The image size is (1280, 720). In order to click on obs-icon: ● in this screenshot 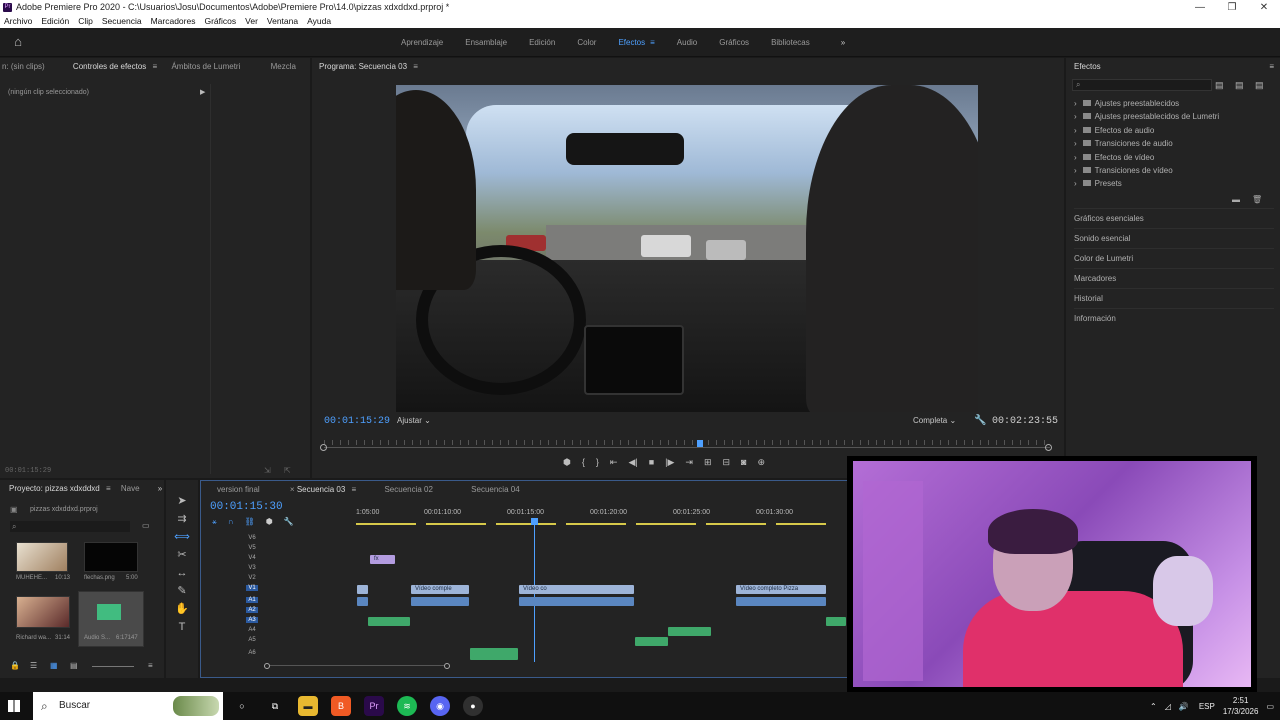, I will do `click(473, 706)`.